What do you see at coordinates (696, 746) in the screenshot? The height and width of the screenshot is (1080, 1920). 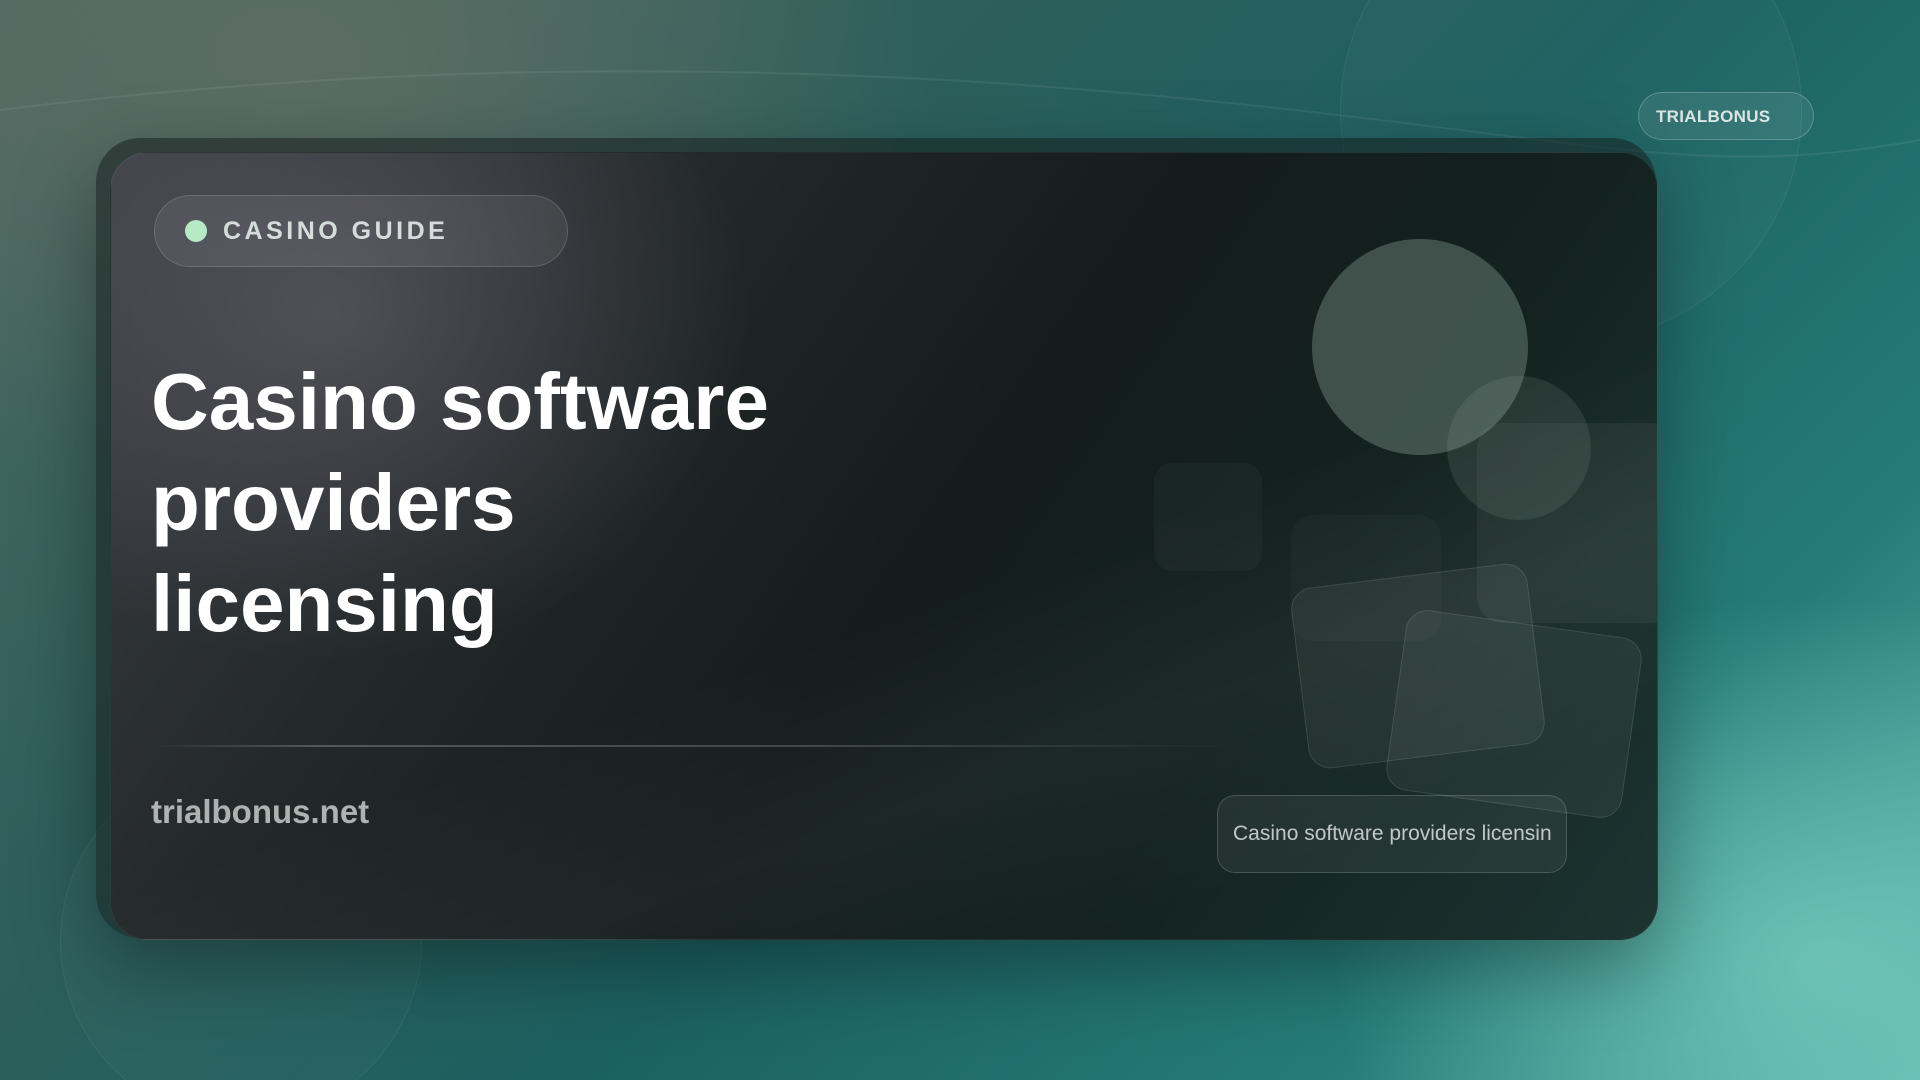 I see `divider` at bounding box center [696, 746].